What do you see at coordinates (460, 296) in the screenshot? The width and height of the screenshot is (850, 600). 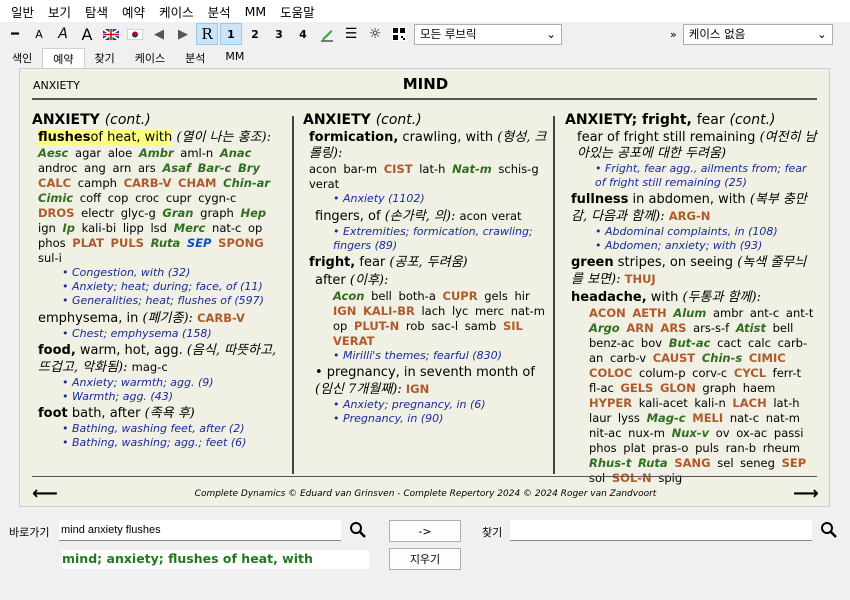 I see `remedy: CUPR` at bounding box center [460, 296].